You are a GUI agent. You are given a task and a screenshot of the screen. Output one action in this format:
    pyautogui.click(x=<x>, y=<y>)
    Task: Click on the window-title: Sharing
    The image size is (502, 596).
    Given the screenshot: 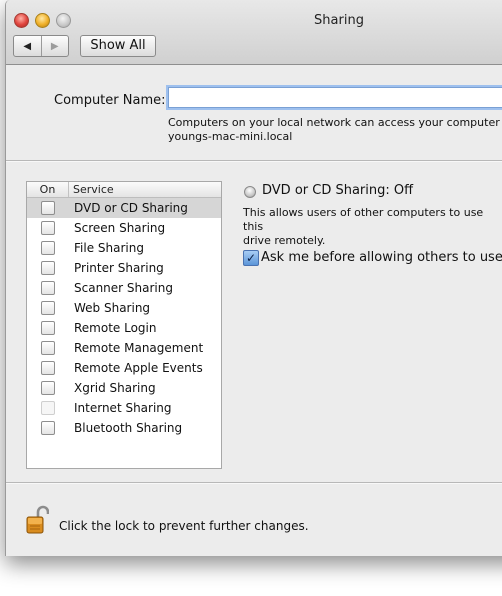 What is the action you would take?
    pyautogui.click(x=339, y=20)
    